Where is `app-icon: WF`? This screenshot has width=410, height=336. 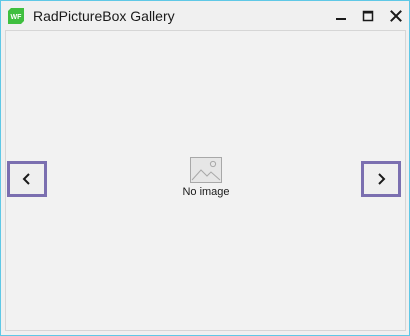 app-icon: WF is located at coordinates (16, 16).